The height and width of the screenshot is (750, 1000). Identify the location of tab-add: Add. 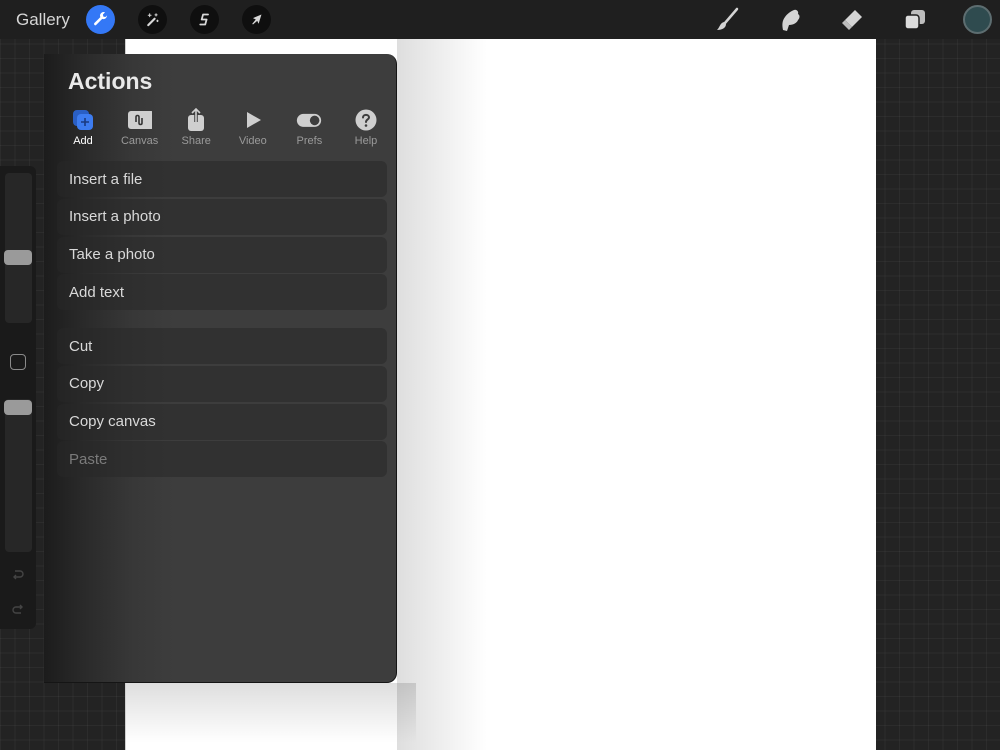
(83, 129).